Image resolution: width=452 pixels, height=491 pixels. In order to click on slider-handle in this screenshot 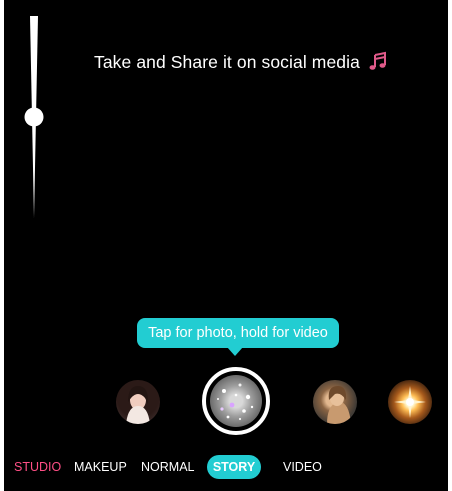, I will do `click(34, 117)`.